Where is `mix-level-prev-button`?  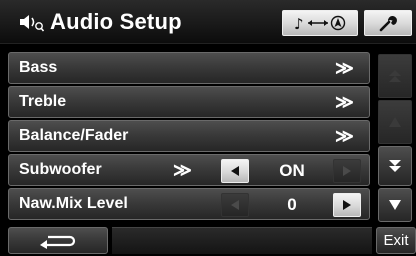 mix-level-prev-button is located at coordinates (235, 205).